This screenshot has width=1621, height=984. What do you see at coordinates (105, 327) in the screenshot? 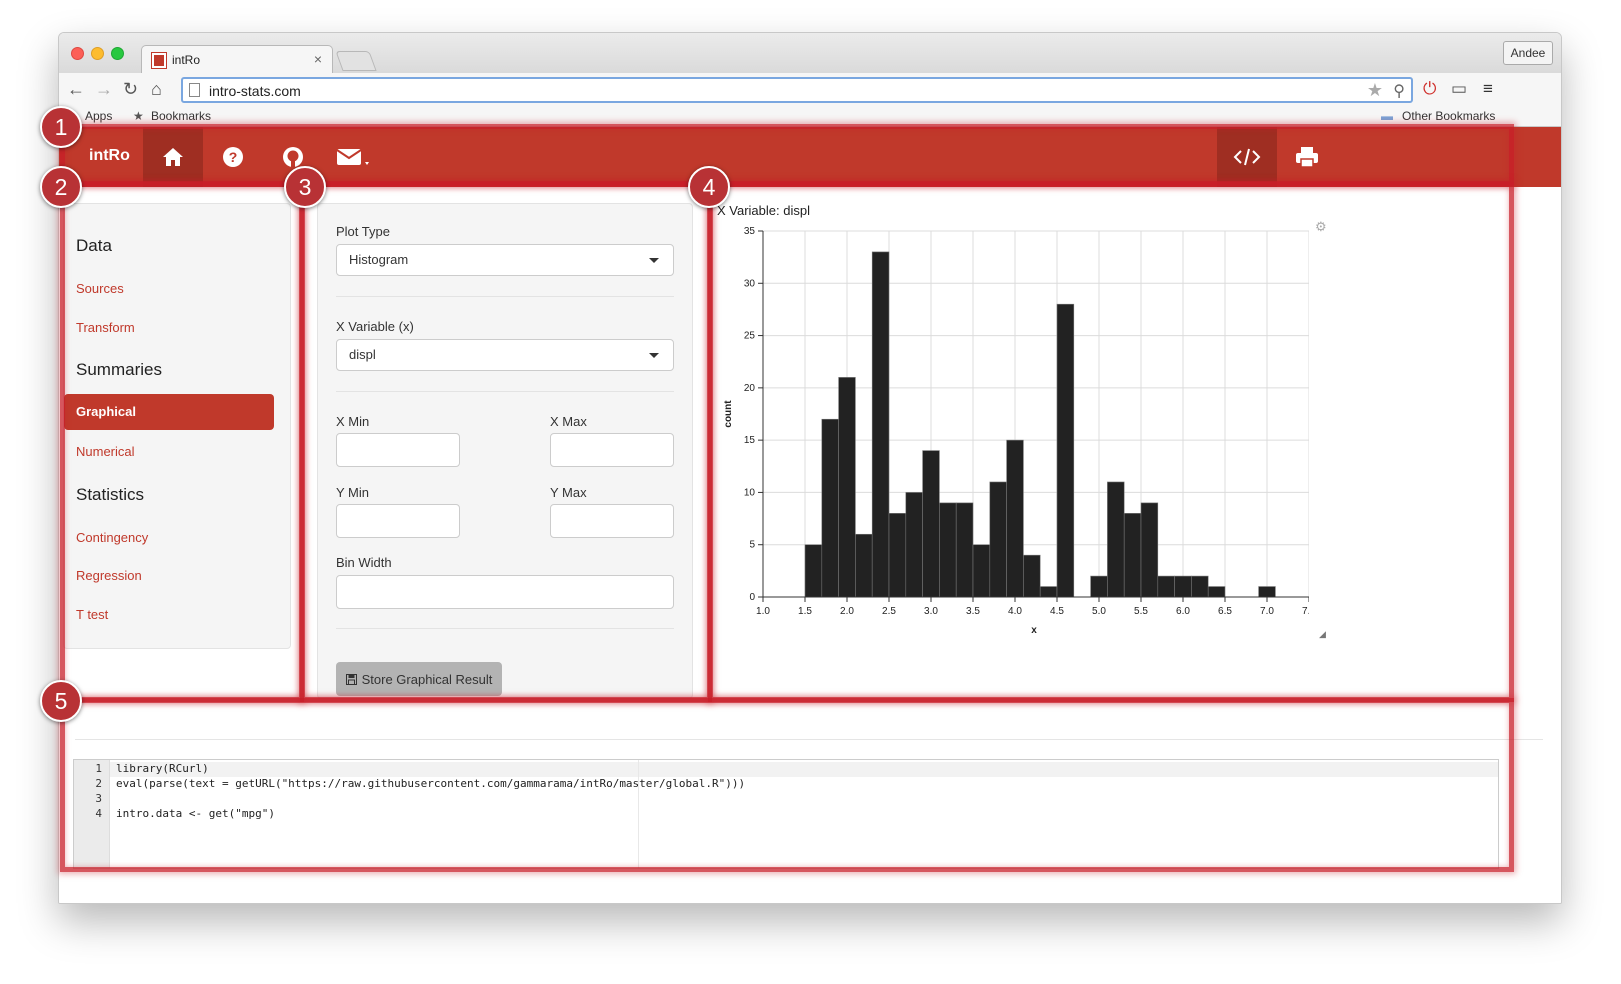
I see `sidebar-item-transform: Transform` at bounding box center [105, 327].